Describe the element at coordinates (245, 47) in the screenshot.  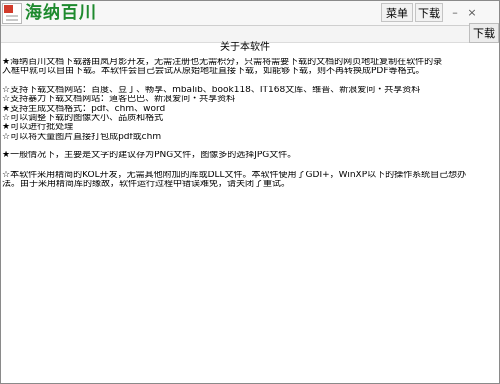
I see `page-title: 关于本软件` at that location.